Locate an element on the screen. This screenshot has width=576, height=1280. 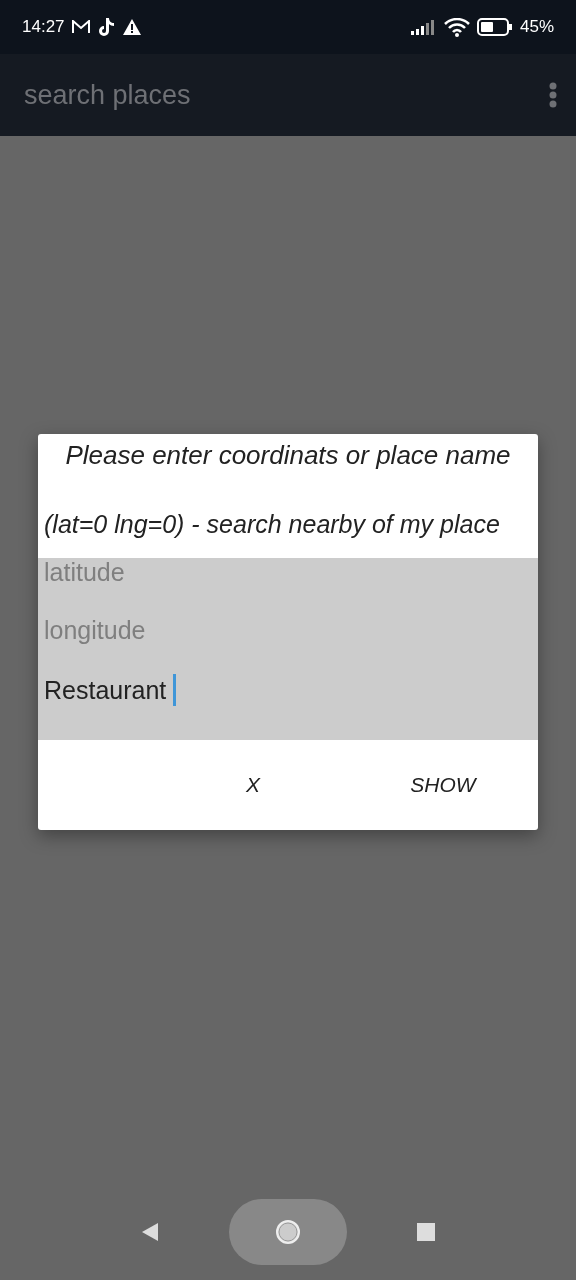
close-button: X is located at coordinates (253, 785).